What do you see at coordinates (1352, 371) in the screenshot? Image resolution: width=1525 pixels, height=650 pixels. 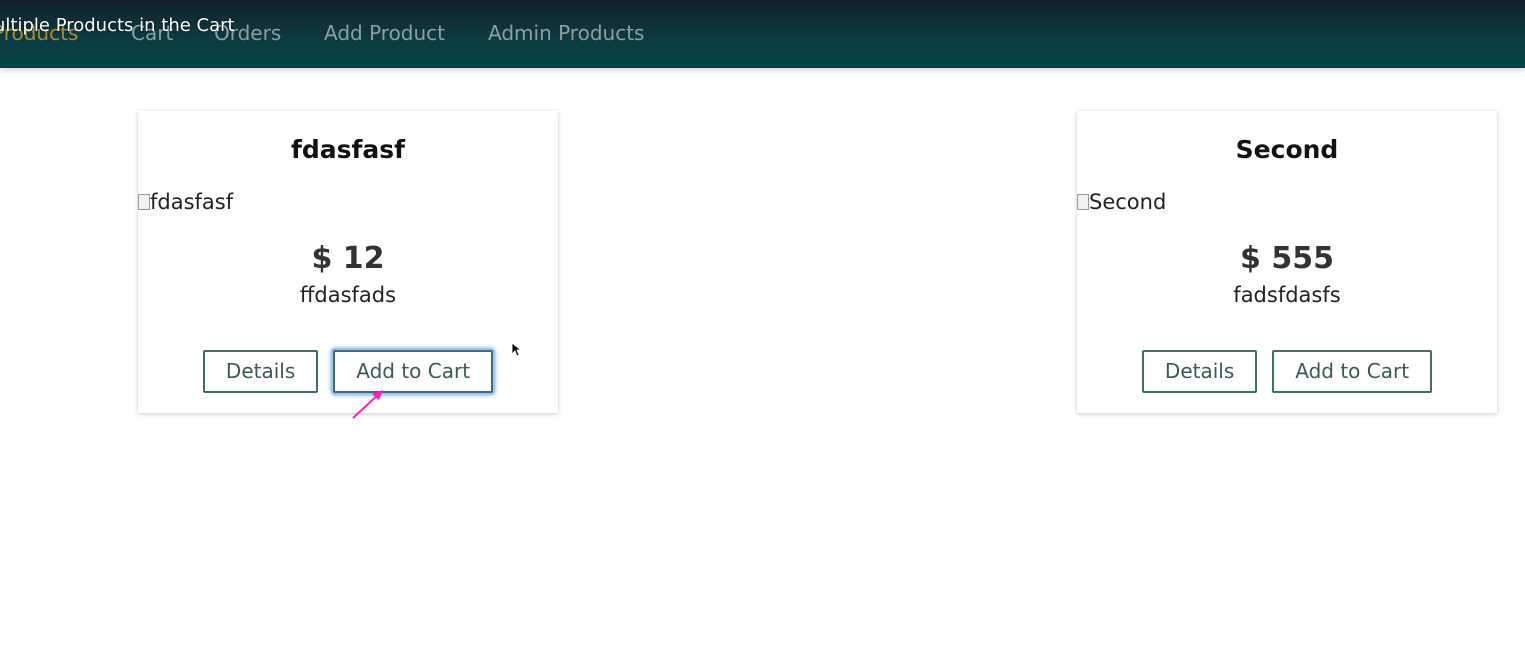 I see `add-to-cart-button: Add to Cart` at bounding box center [1352, 371].